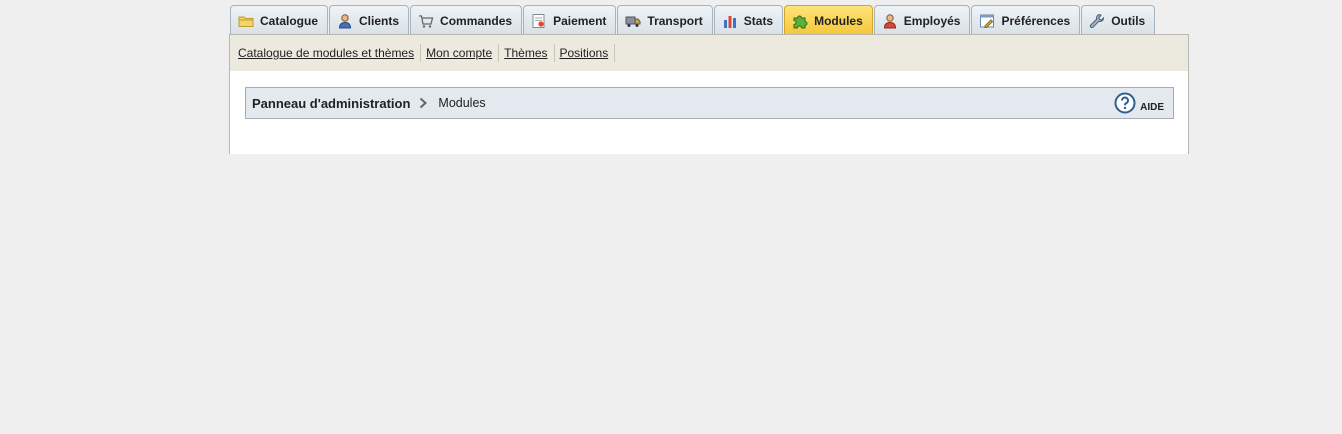 Image resolution: width=1342 pixels, height=434 pixels. What do you see at coordinates (709, 103) in the screenshot?
I see `breadcrumb: Panneau d'administration Modules AIDE` at bounding box center [709, 103].